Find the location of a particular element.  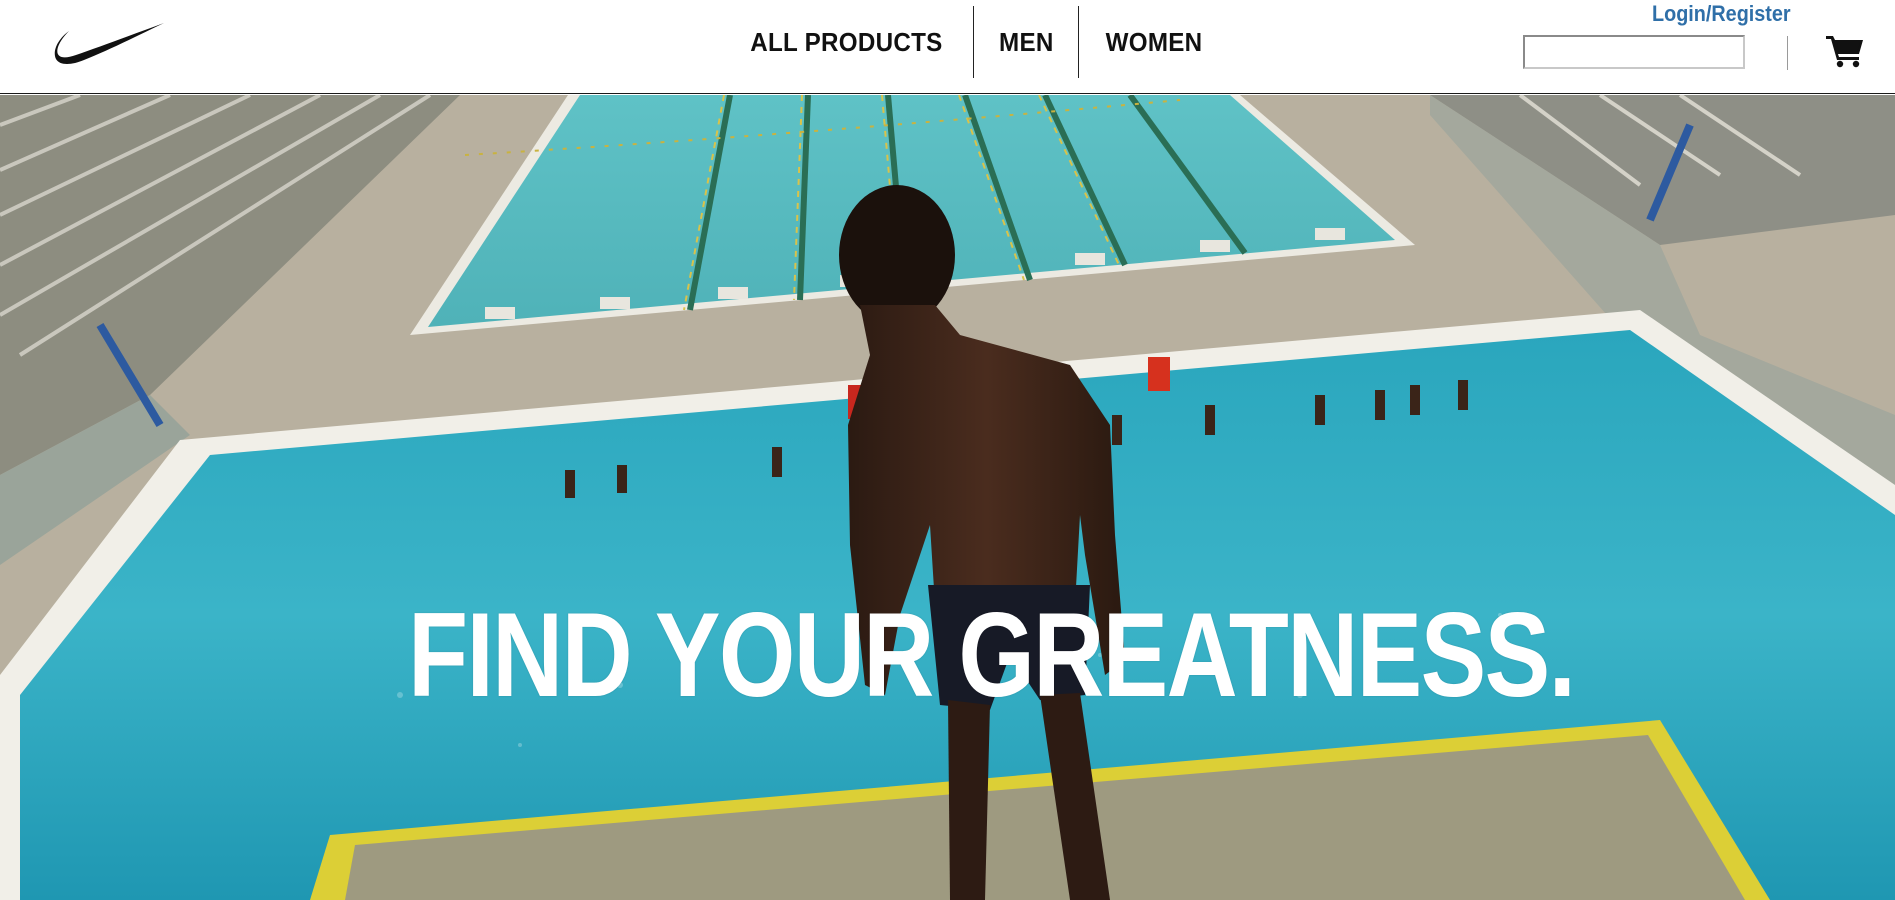

main-nav: ALL PRODUCTS MEN WOMEN is located at coordinates (975, 42).